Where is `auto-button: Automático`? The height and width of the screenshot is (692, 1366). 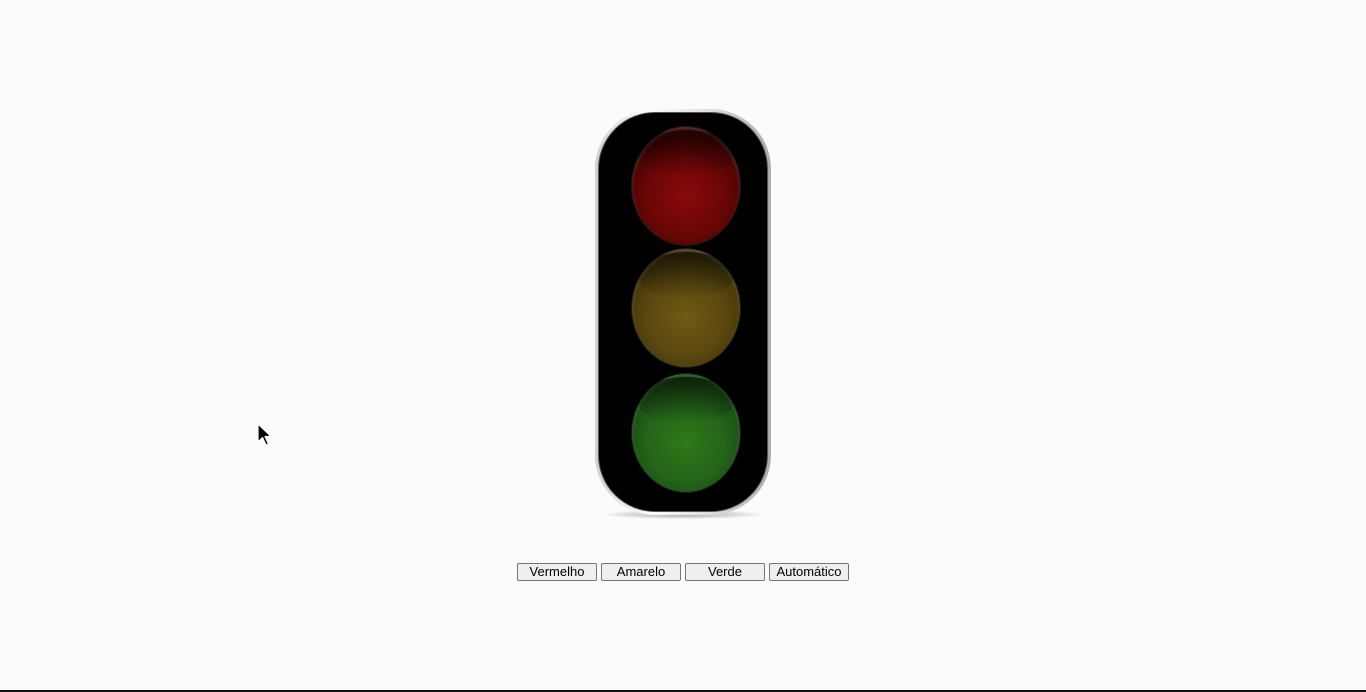
auto-button: Automático is located at coordinates (809, 572).